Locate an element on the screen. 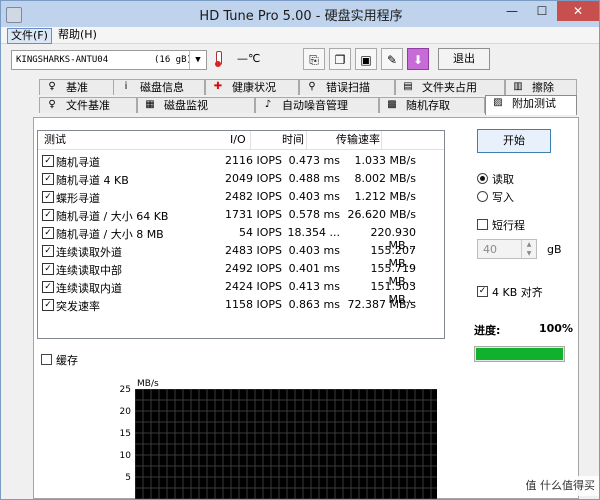  tab-label: 磁盘信息 is located at coordinates (162, 87).